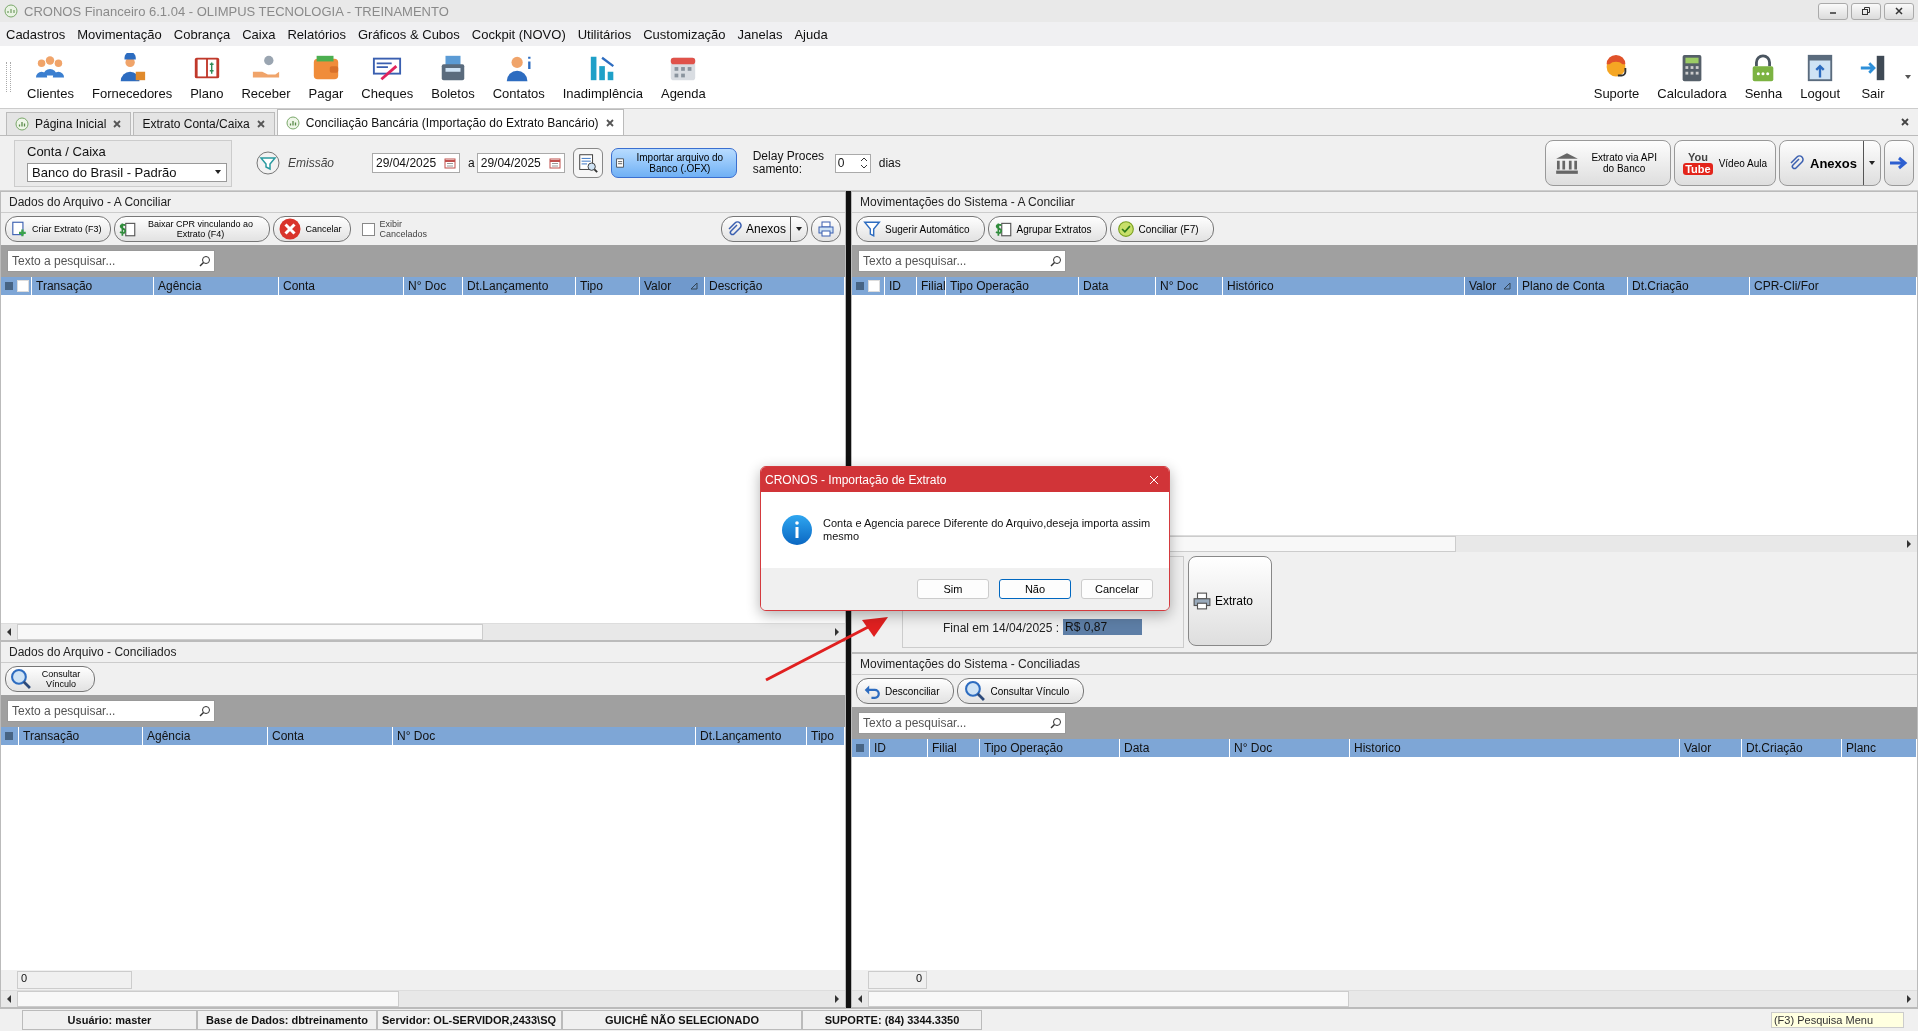 Image resolution: width=1918 pixels, height=1031 pixels. Describe the element at coordinates (1820, 77) in the screenshot. I see `toolbar-button: Logout` at that location.